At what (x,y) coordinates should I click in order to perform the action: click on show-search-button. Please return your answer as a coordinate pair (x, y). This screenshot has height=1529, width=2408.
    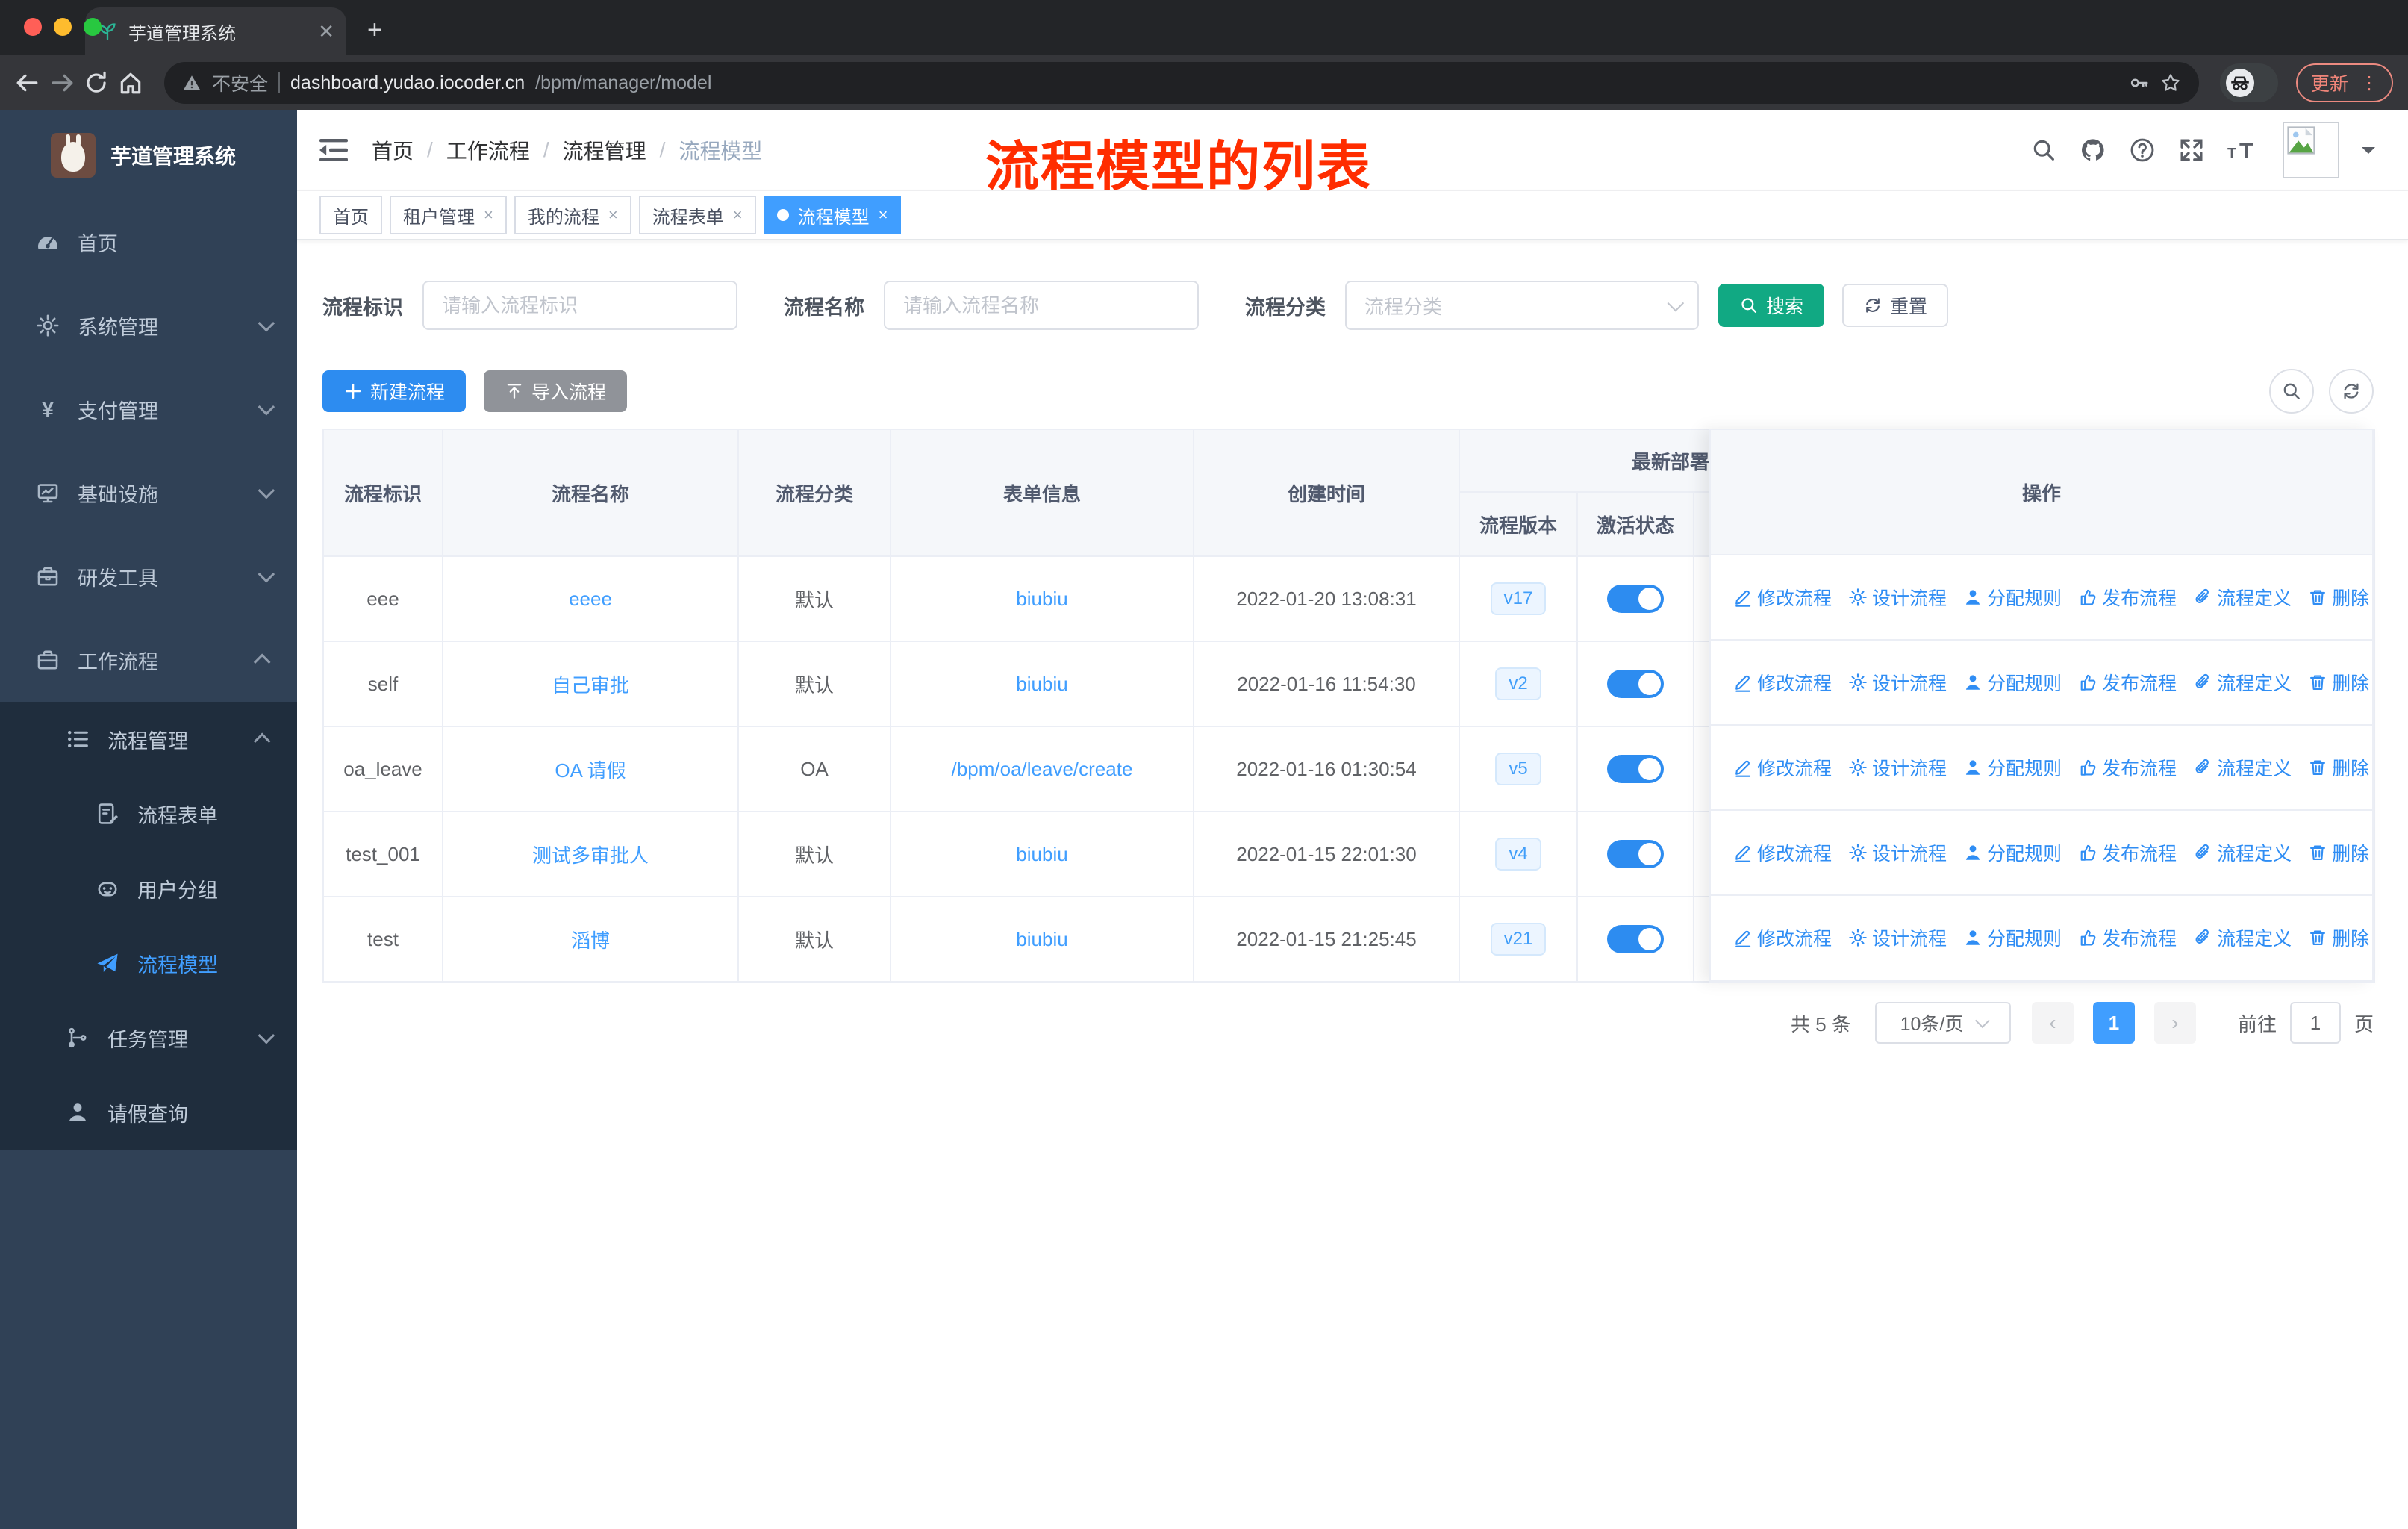
    Looking at the image, I should click on (2291, 391).